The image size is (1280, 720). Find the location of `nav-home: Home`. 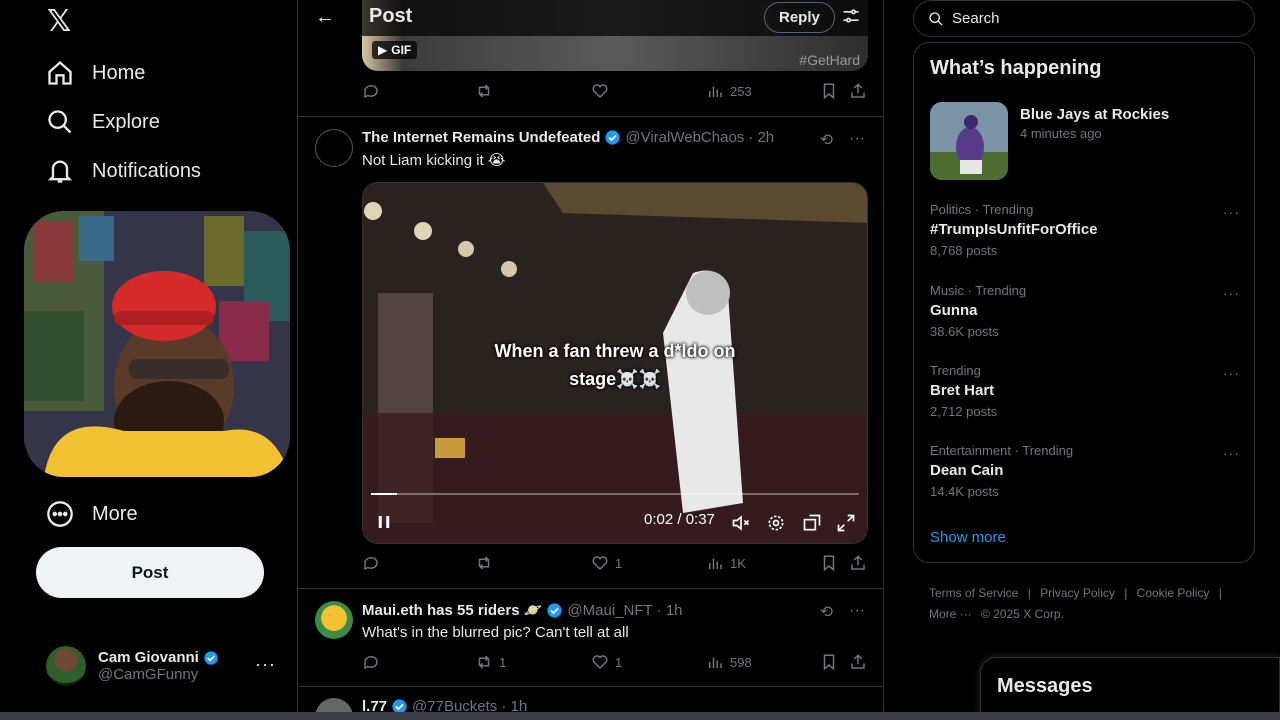

nav-home: Home is located at coordinates (95, 73).